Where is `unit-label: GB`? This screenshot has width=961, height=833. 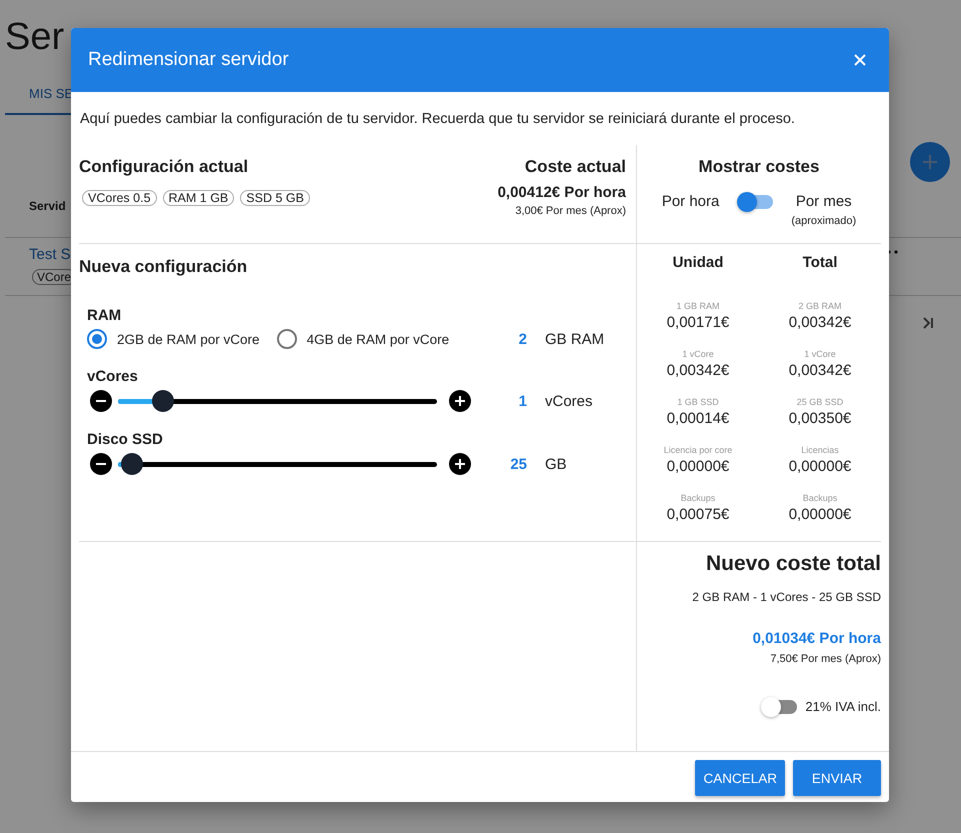
unit-label: GB is located at coordinates (556, 464).